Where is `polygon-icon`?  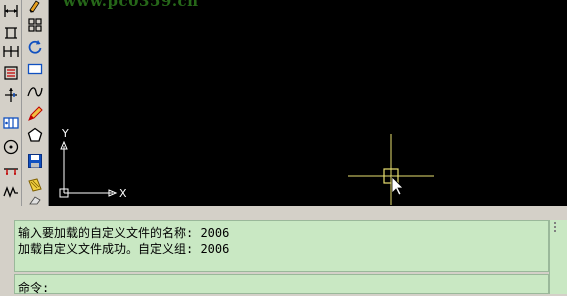 polygon-icon is located at coordinates (35, 134).